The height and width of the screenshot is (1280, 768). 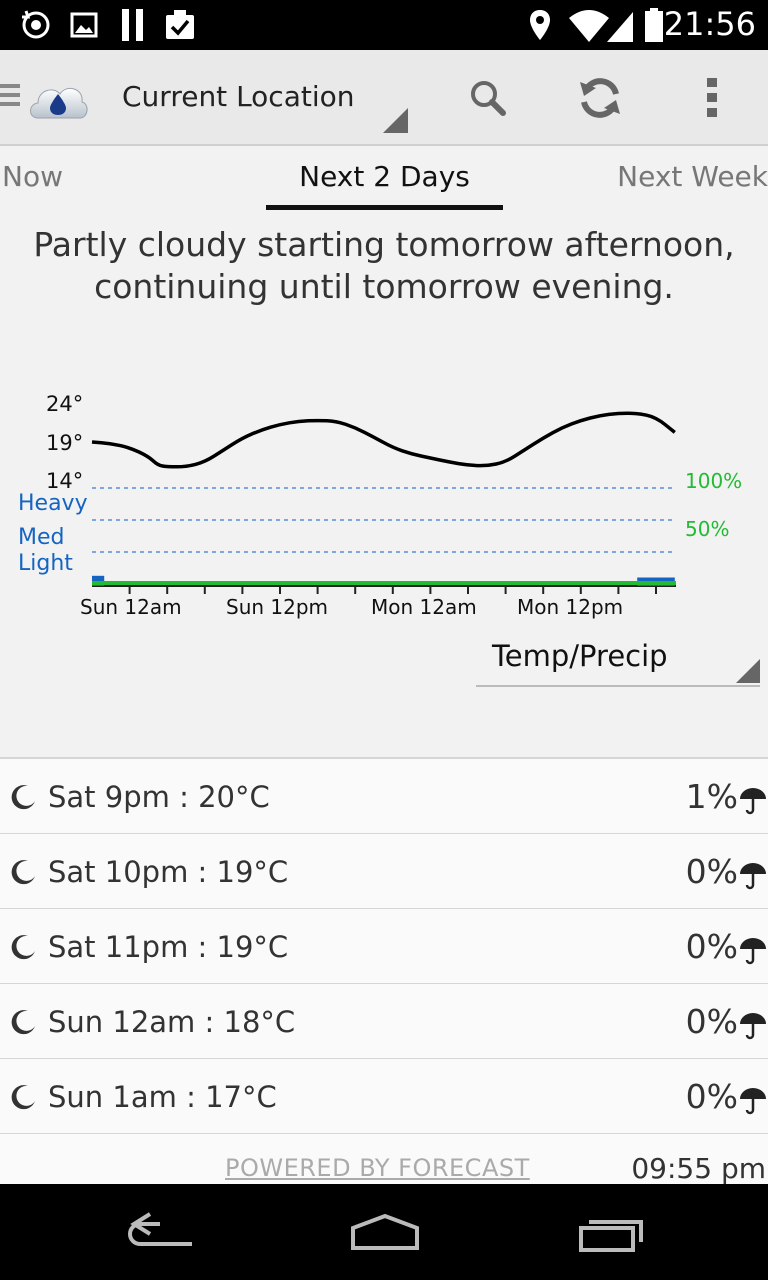 What do you see at coordinates (384, 1096) in the screenshot?
I see `list-item: Sun 1am : 17°C 0%` at bounding box center [384, 1096].